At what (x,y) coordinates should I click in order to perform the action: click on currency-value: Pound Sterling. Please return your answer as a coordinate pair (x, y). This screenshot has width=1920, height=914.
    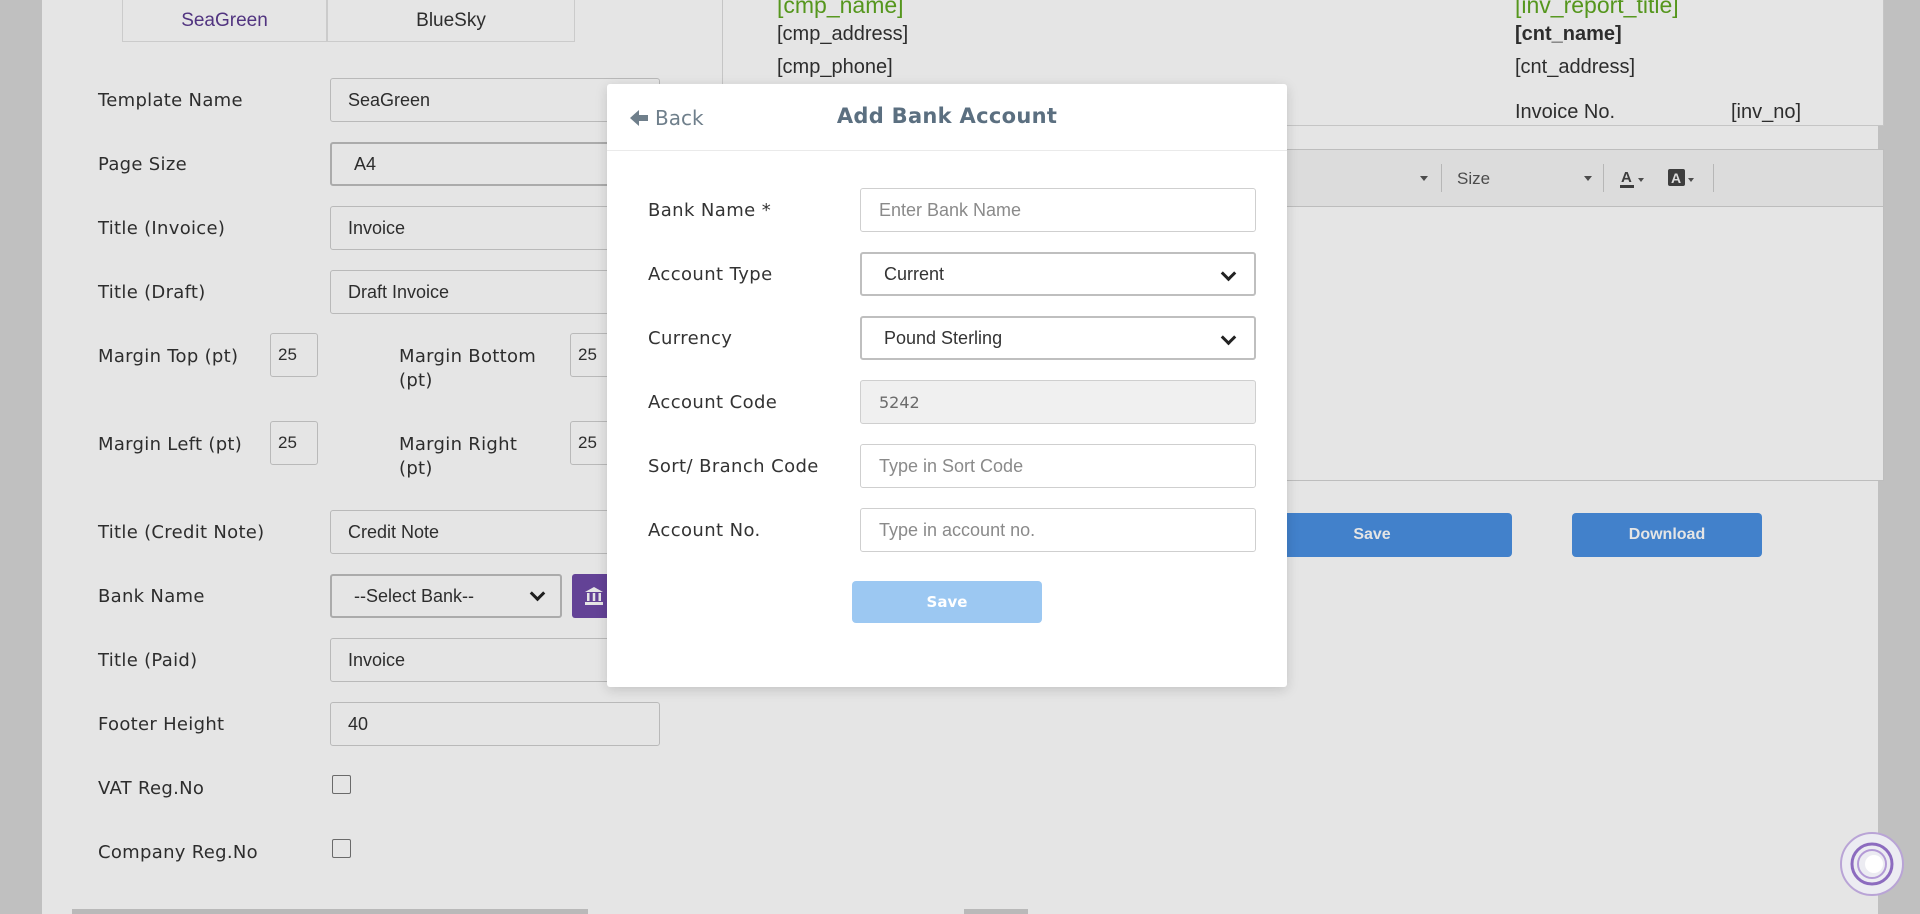
    Looking at the image, I should click on (943, 337).